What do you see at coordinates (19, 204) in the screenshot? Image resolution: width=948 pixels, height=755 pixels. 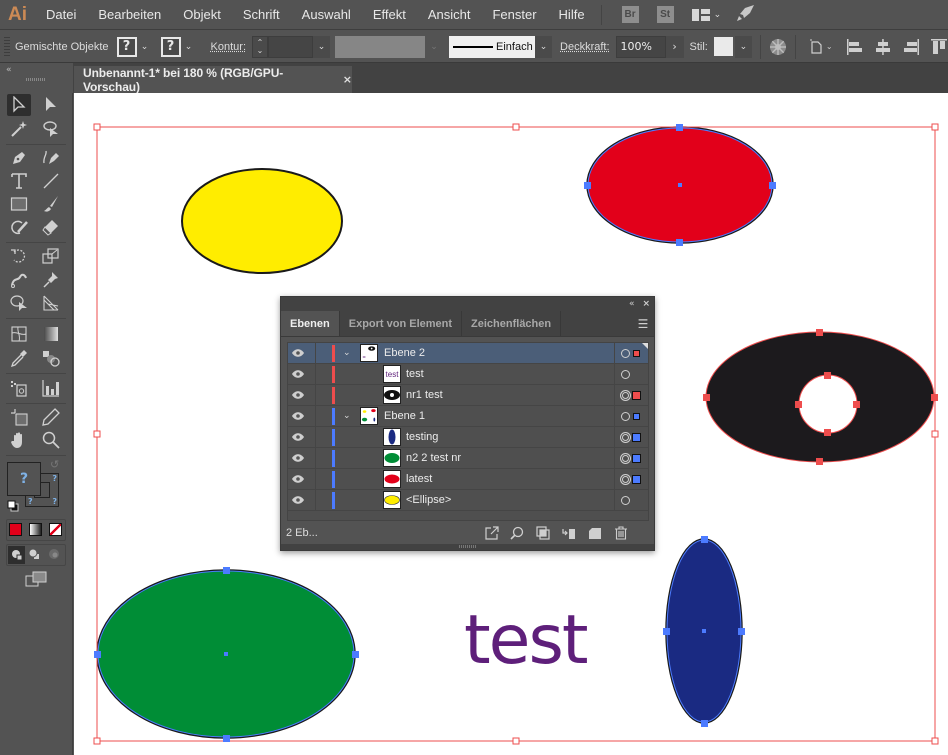 I see `rectangle-tool-icon` at bounding box center [19, 204].